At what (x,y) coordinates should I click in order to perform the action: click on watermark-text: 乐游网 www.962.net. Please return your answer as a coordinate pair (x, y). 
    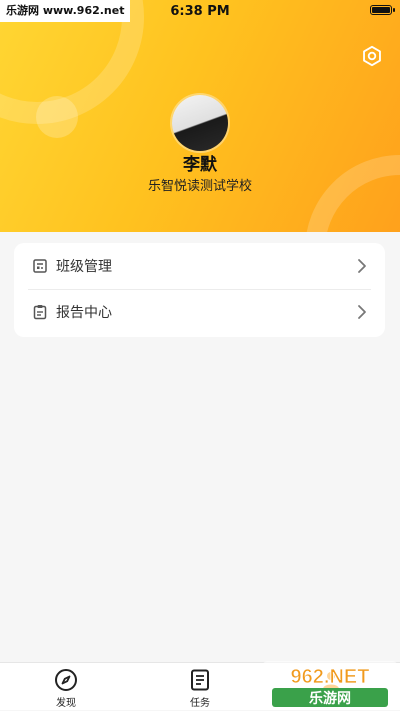
    Looking at the image, I should click on (65, 11).